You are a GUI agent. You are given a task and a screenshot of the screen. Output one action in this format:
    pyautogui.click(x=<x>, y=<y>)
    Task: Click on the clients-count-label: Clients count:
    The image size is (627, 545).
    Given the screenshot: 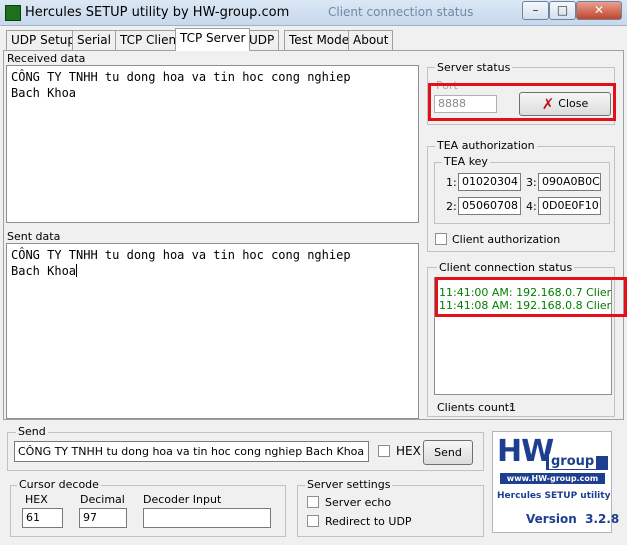 What is the action you would take?
    pyautogui.click(x=475, y=407)
    